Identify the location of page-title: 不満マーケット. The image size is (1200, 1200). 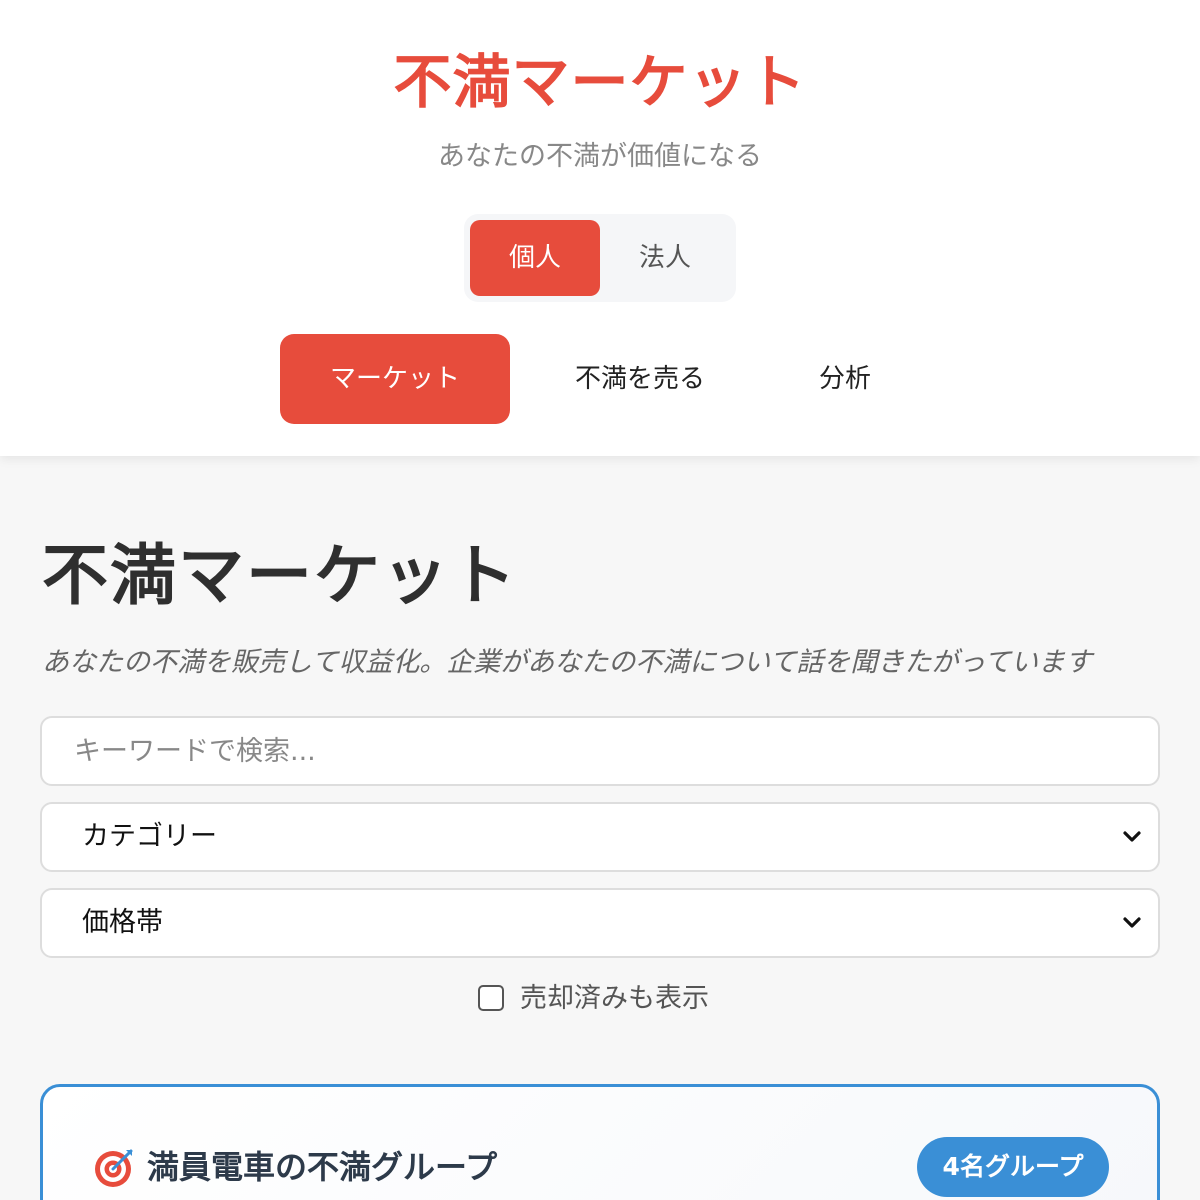
(280, 575).